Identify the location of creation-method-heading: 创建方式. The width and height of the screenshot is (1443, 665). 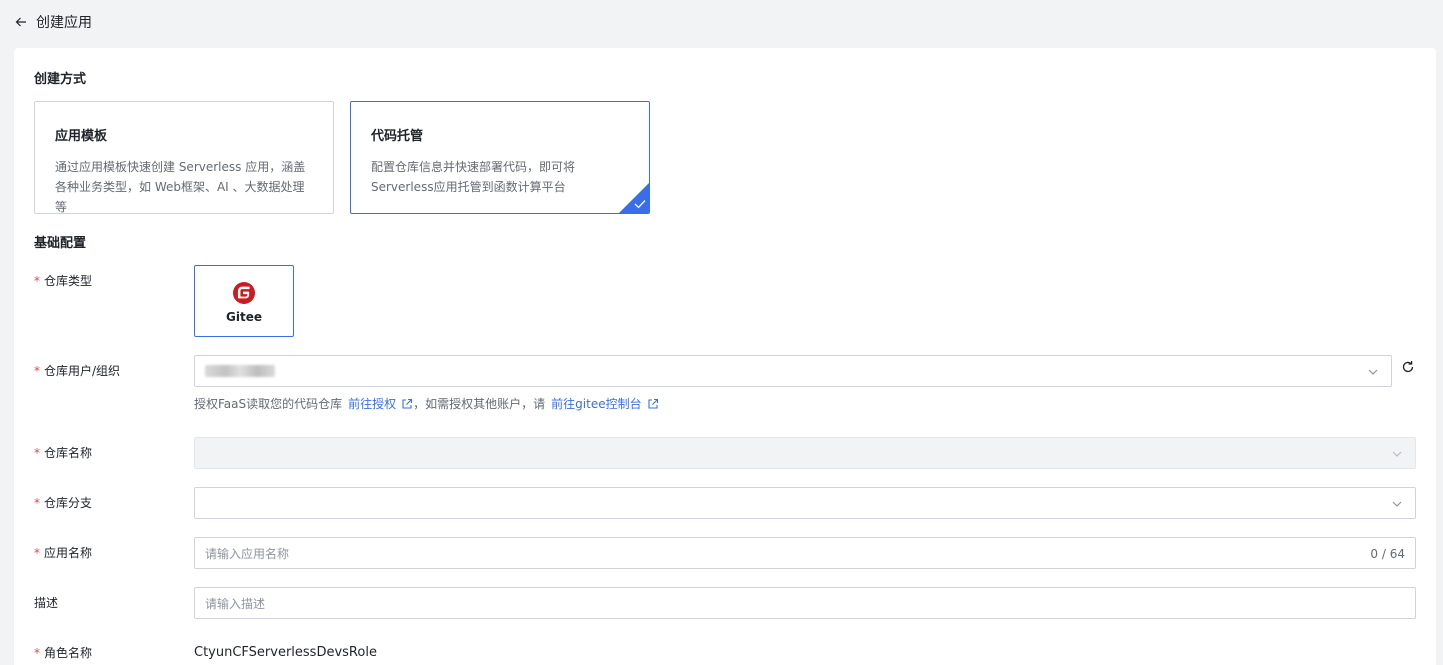
(60, 79).